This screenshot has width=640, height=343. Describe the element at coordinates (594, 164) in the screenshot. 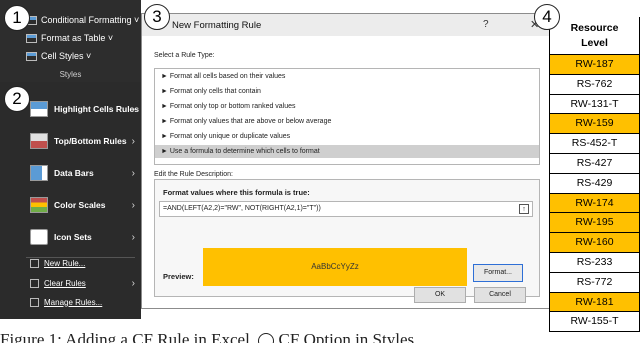

I see `resource-level-cell: RS-427` at that location.